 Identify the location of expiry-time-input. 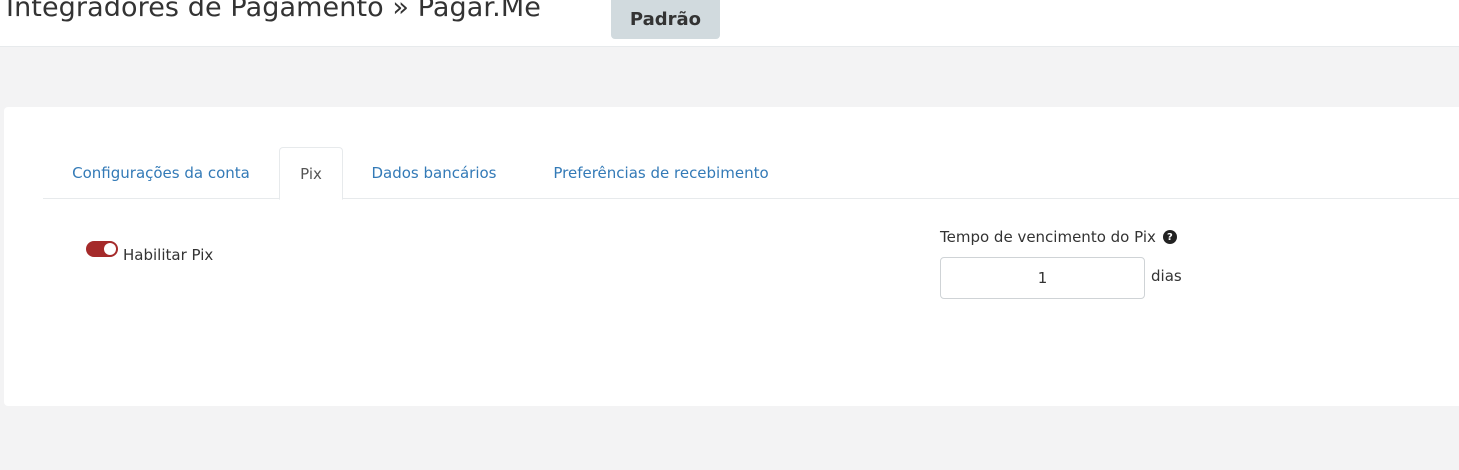
(1042, 278).